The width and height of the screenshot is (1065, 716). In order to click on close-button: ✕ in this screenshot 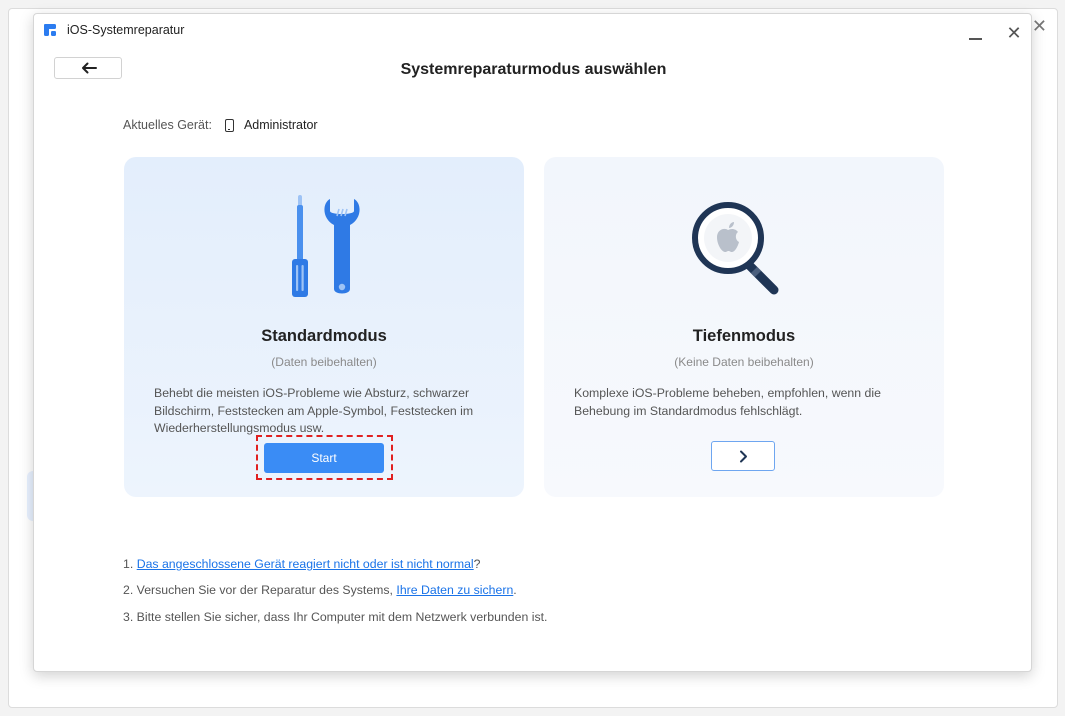, I will do `click(1014, 33)`.